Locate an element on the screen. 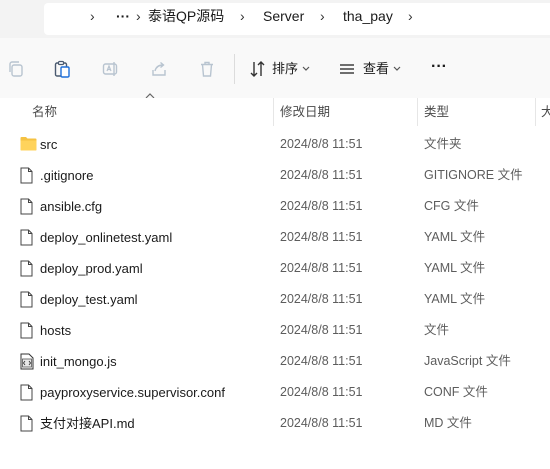  column-header-type: 类型 is located at coordinates (436, 112).